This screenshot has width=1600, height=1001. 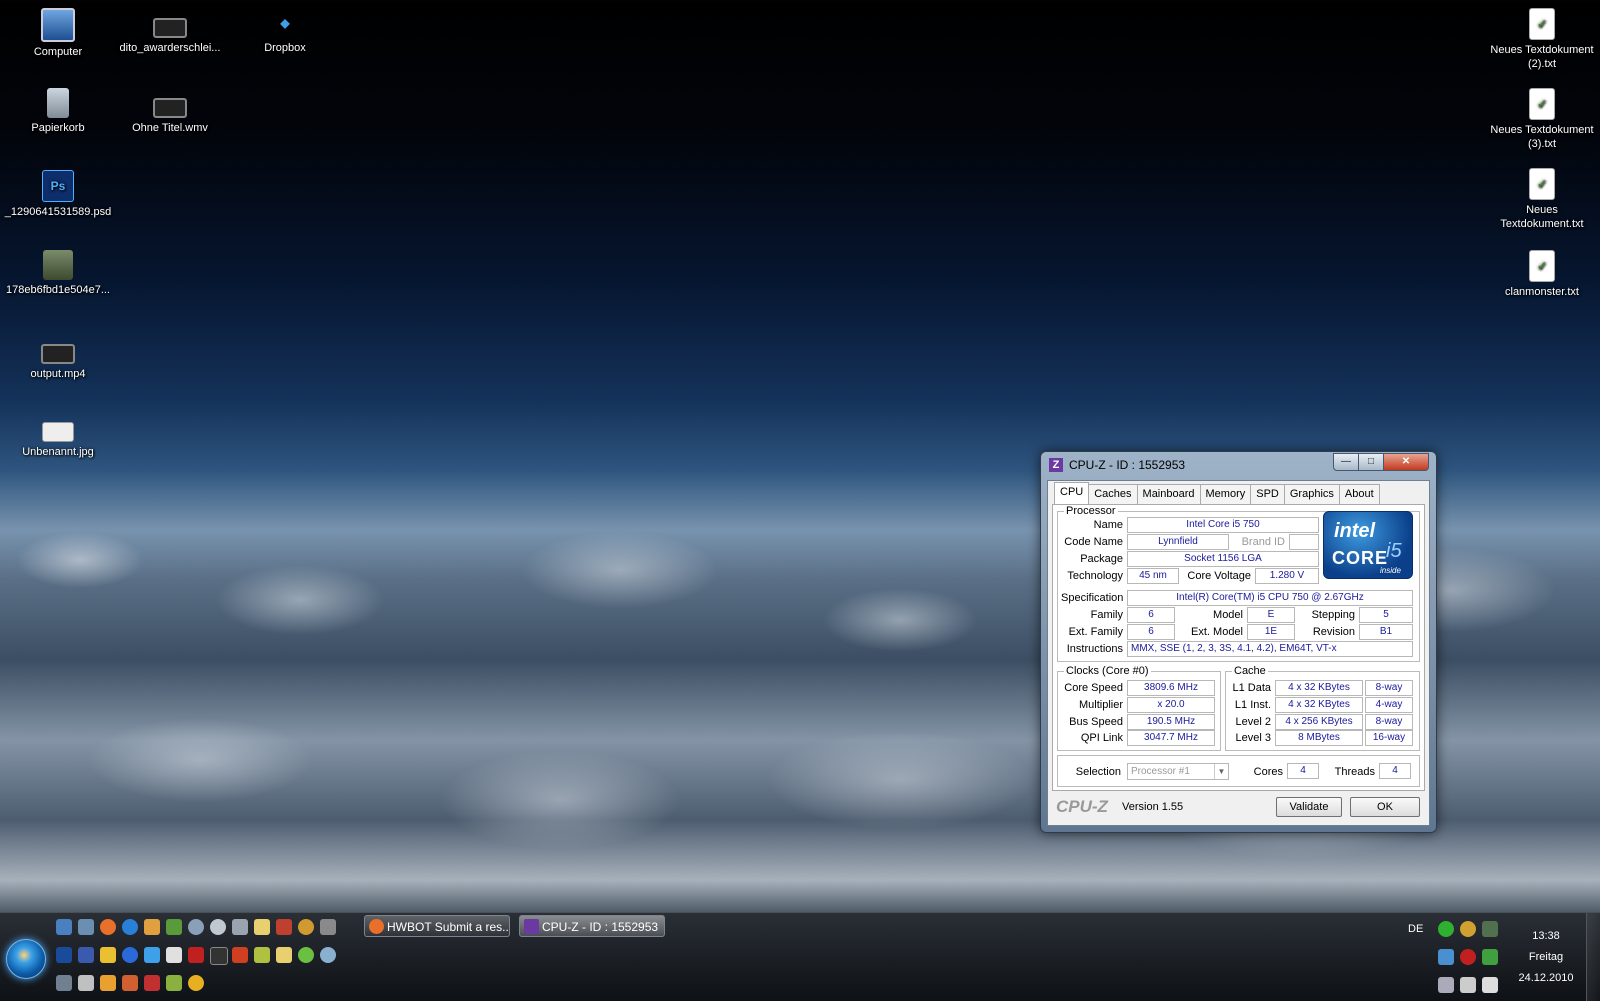 I want to click on quicklaunch-steam-icon, so click(x=240, y=927).